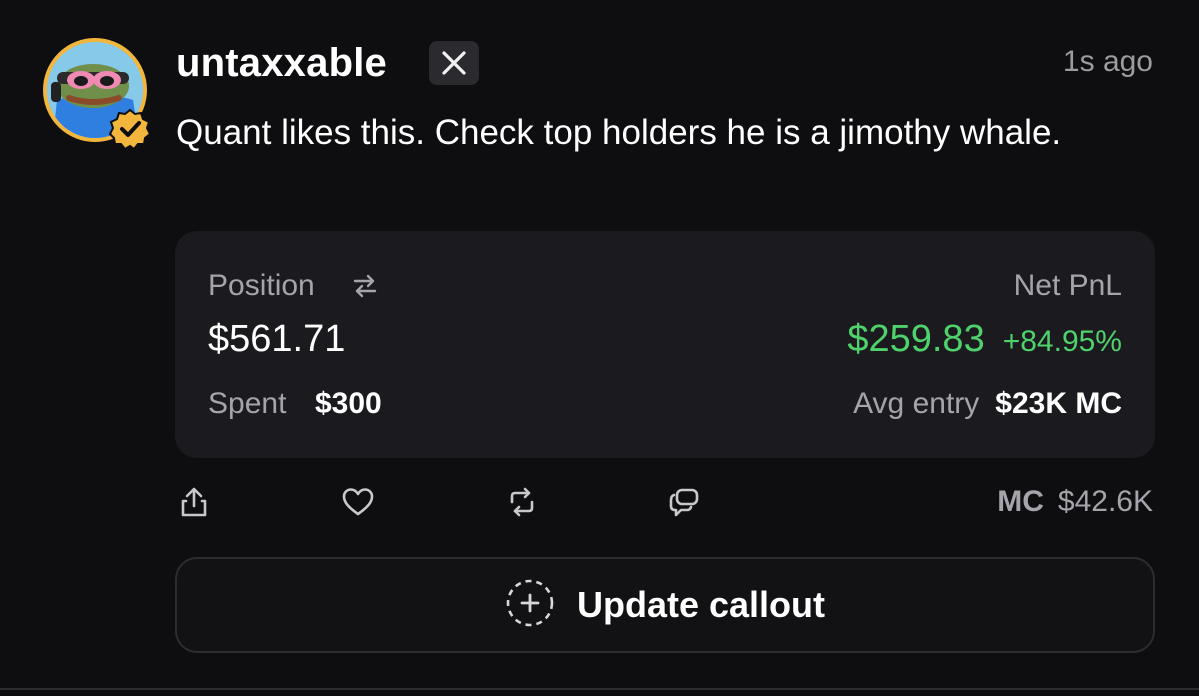 The height and width of the screenshot is (696, 1199). I want to click on market-cap-label: MC, so click(1020, 501).